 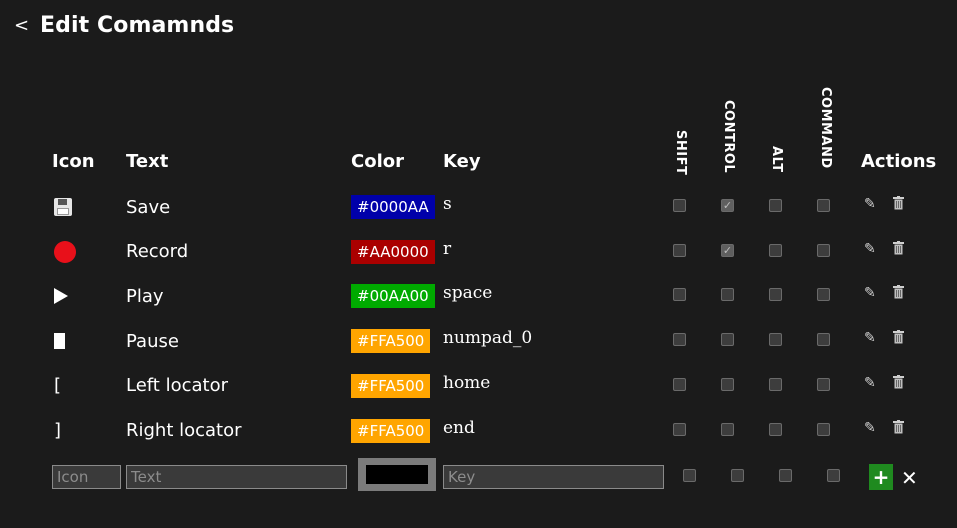 I want to click on command-text: Pause, so click(x=152, y=341).